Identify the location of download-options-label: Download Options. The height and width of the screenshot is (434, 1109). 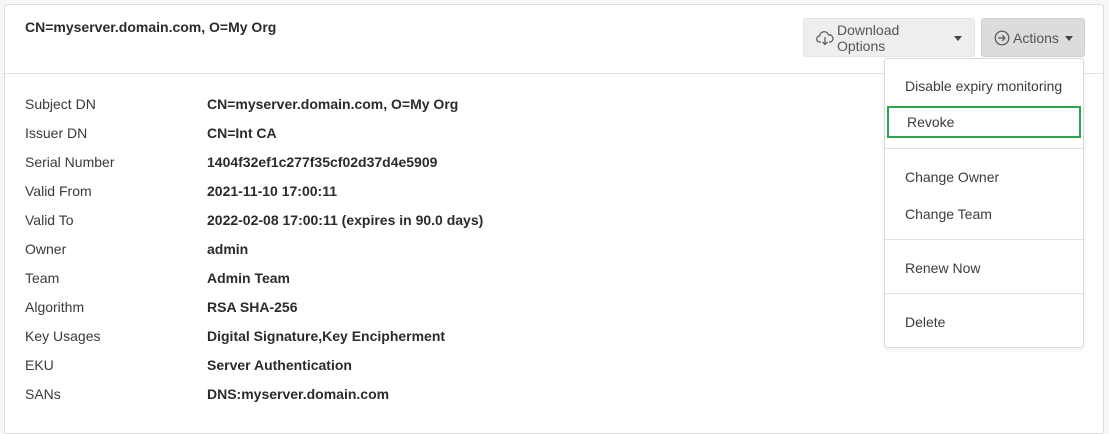
(868, 37).